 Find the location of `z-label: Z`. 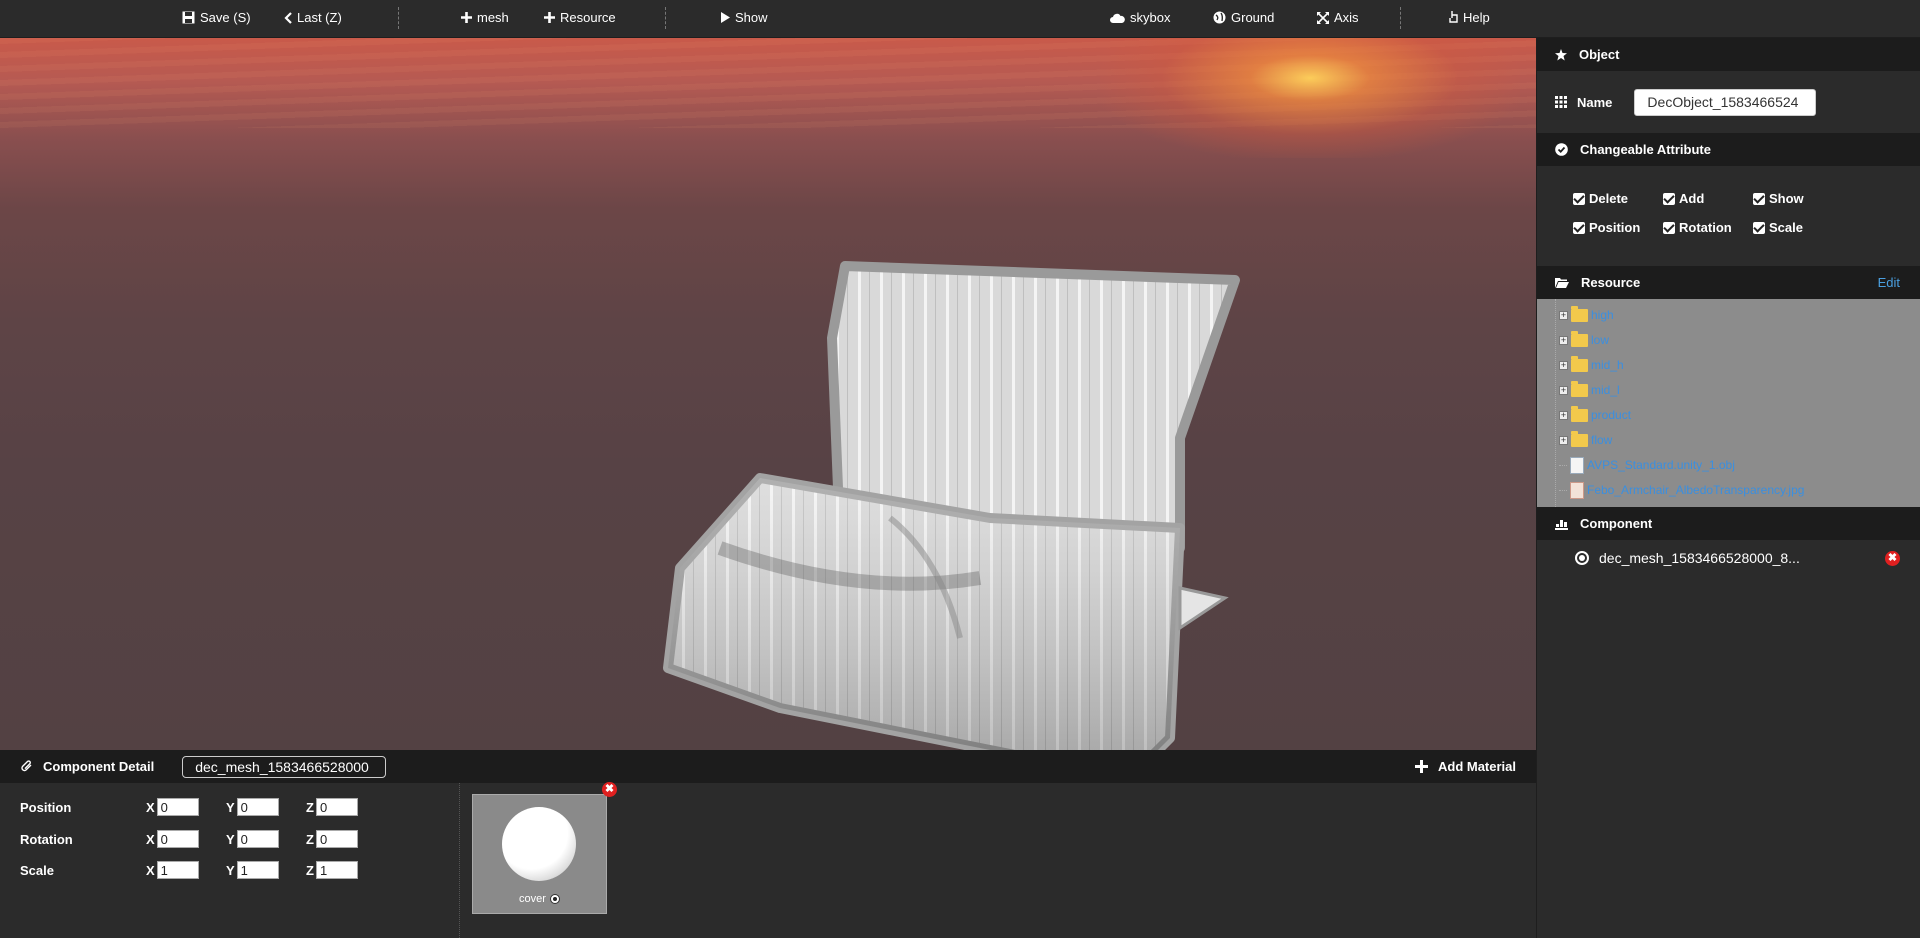

z-label: Z is located at coordinates (310, 839).